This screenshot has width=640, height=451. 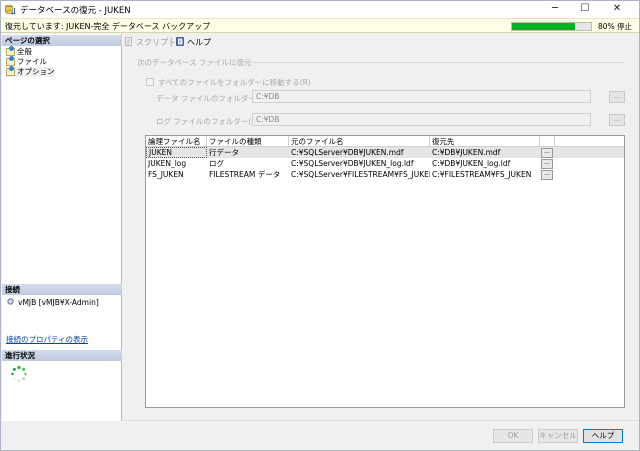 I want to click on connection-user: vMJB [vMJB¥X-Admin], so click(x=52, y=302).